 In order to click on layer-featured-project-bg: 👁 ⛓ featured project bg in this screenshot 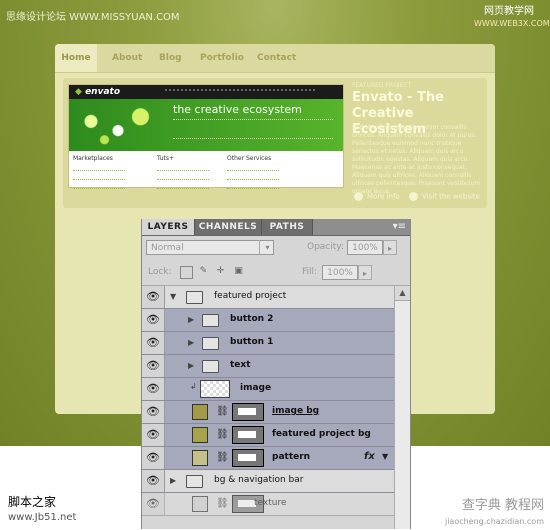, I will do `click(268, 435)`.